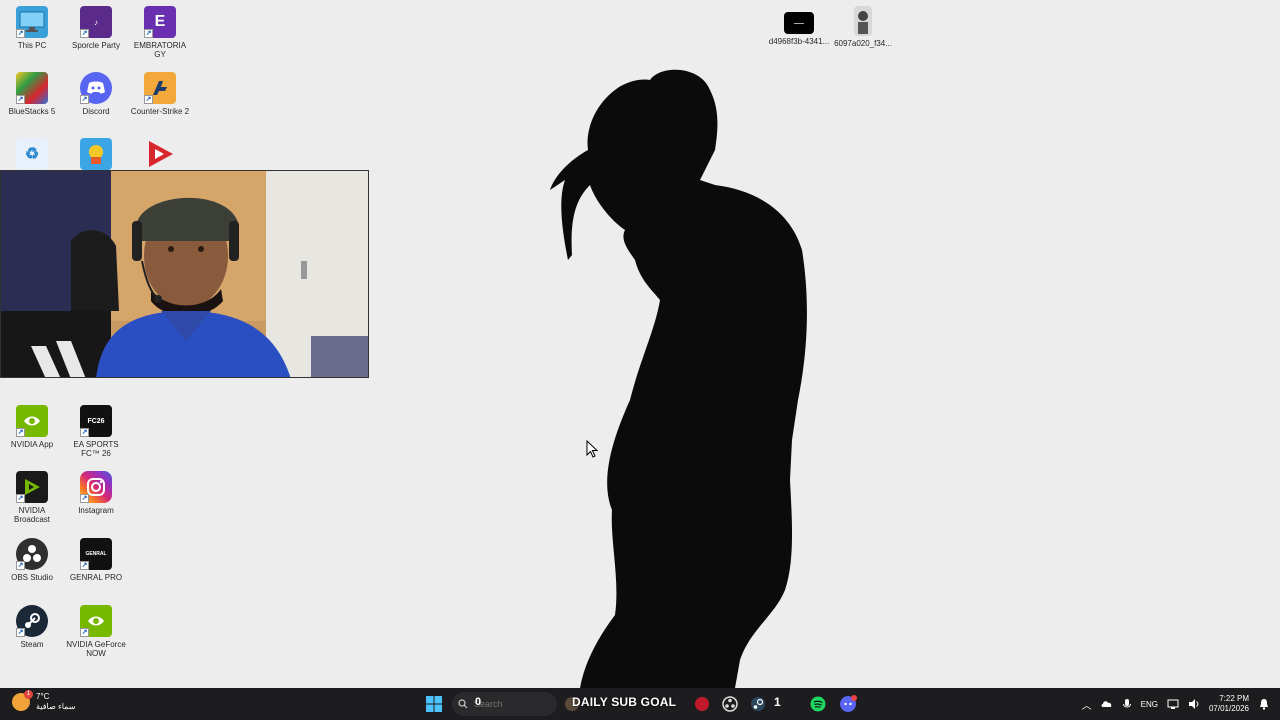  What do you see at coordinates (32, 487) in the screenshot?
I see `nvidia-broadcast-icon: ↗` at bounding box center [32, 487].